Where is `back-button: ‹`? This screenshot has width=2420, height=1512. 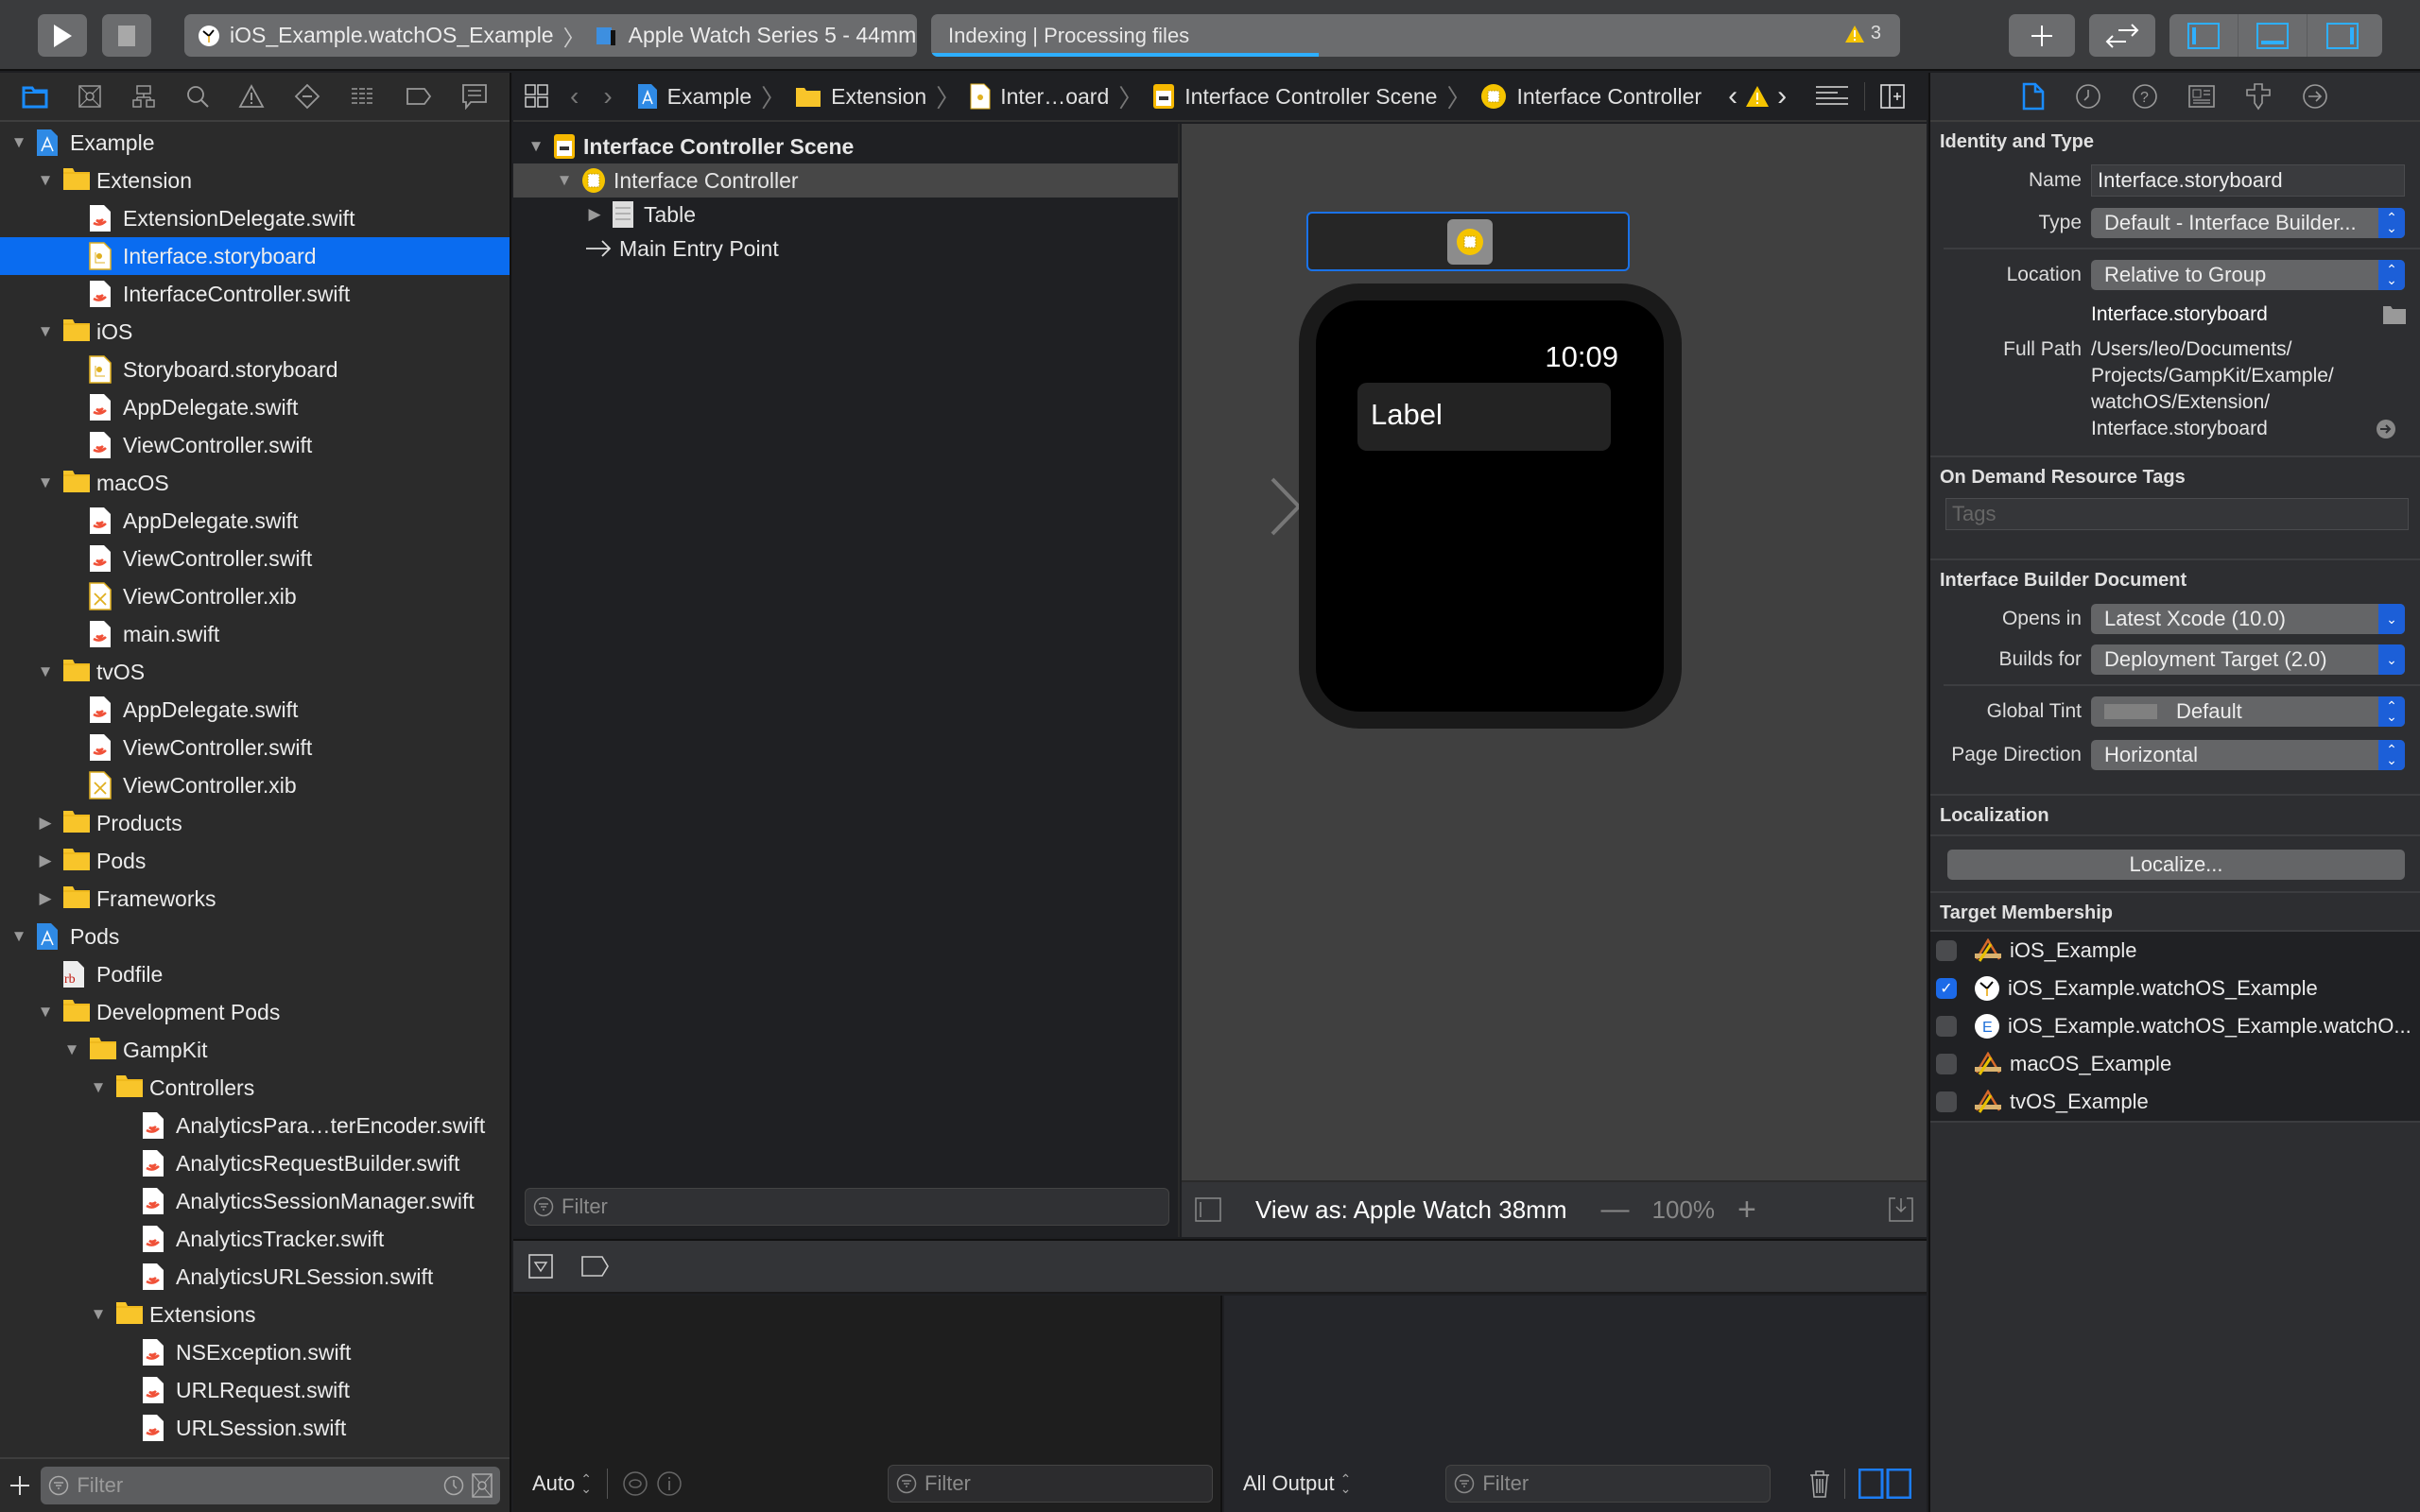 back-button: ‹ is located at coordinates (575, 96).